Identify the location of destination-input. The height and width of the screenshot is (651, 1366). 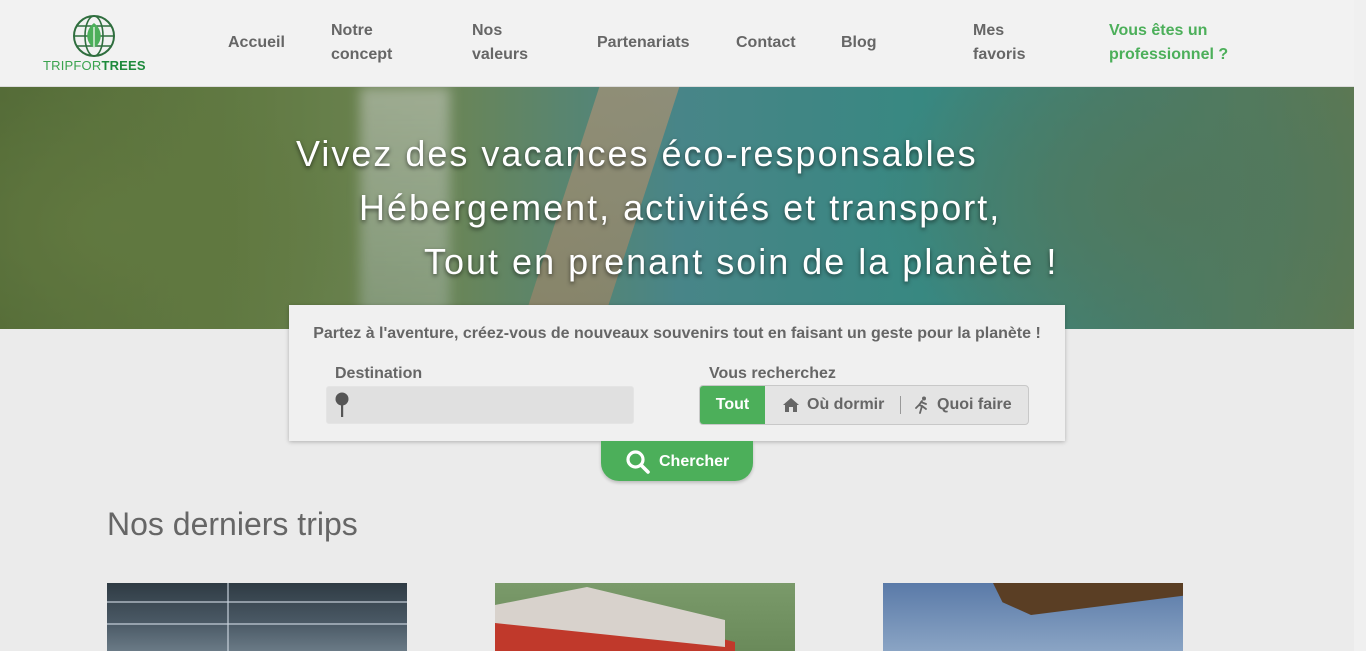
(480, 405).